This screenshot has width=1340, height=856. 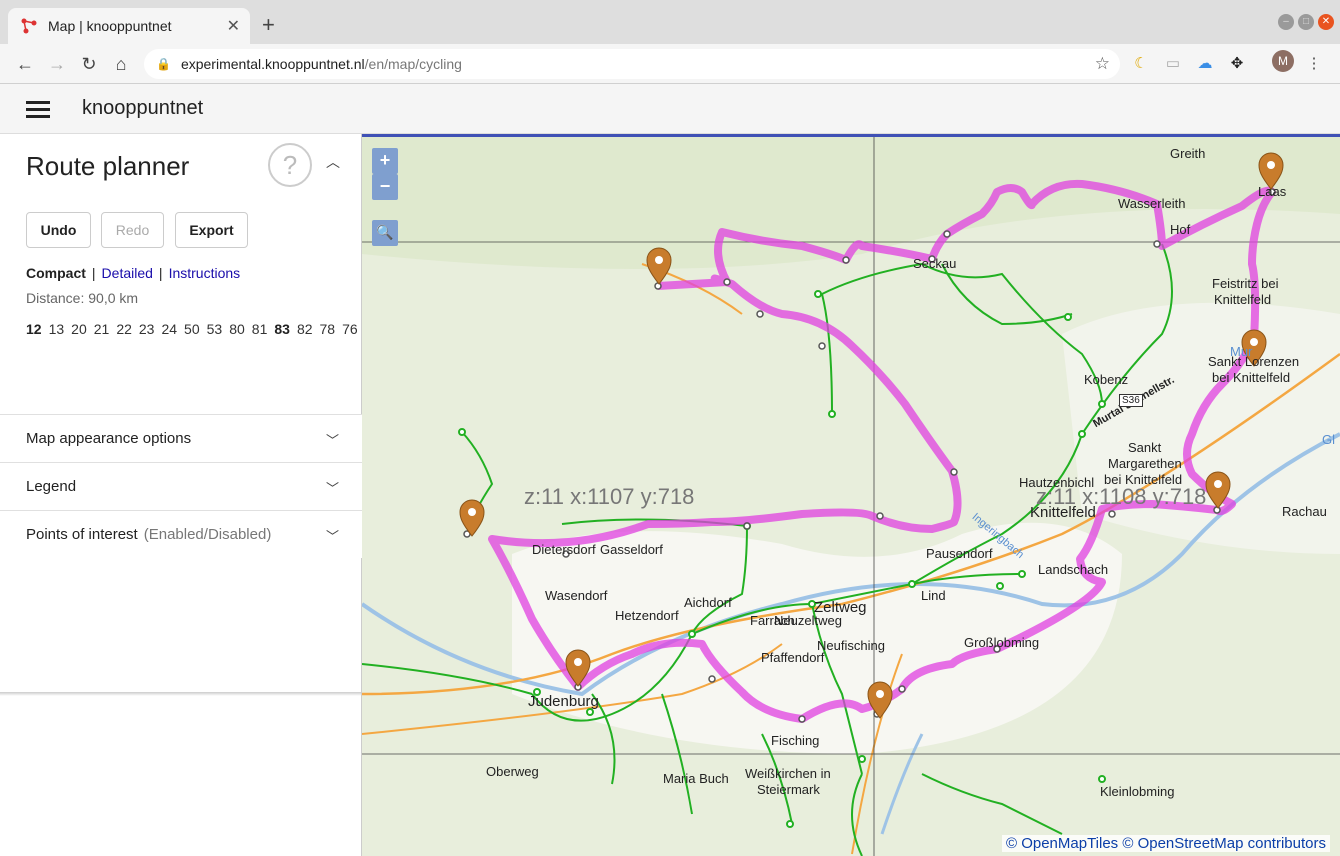 I want to click on road-shield: S36, so click(x=1131, y=400).